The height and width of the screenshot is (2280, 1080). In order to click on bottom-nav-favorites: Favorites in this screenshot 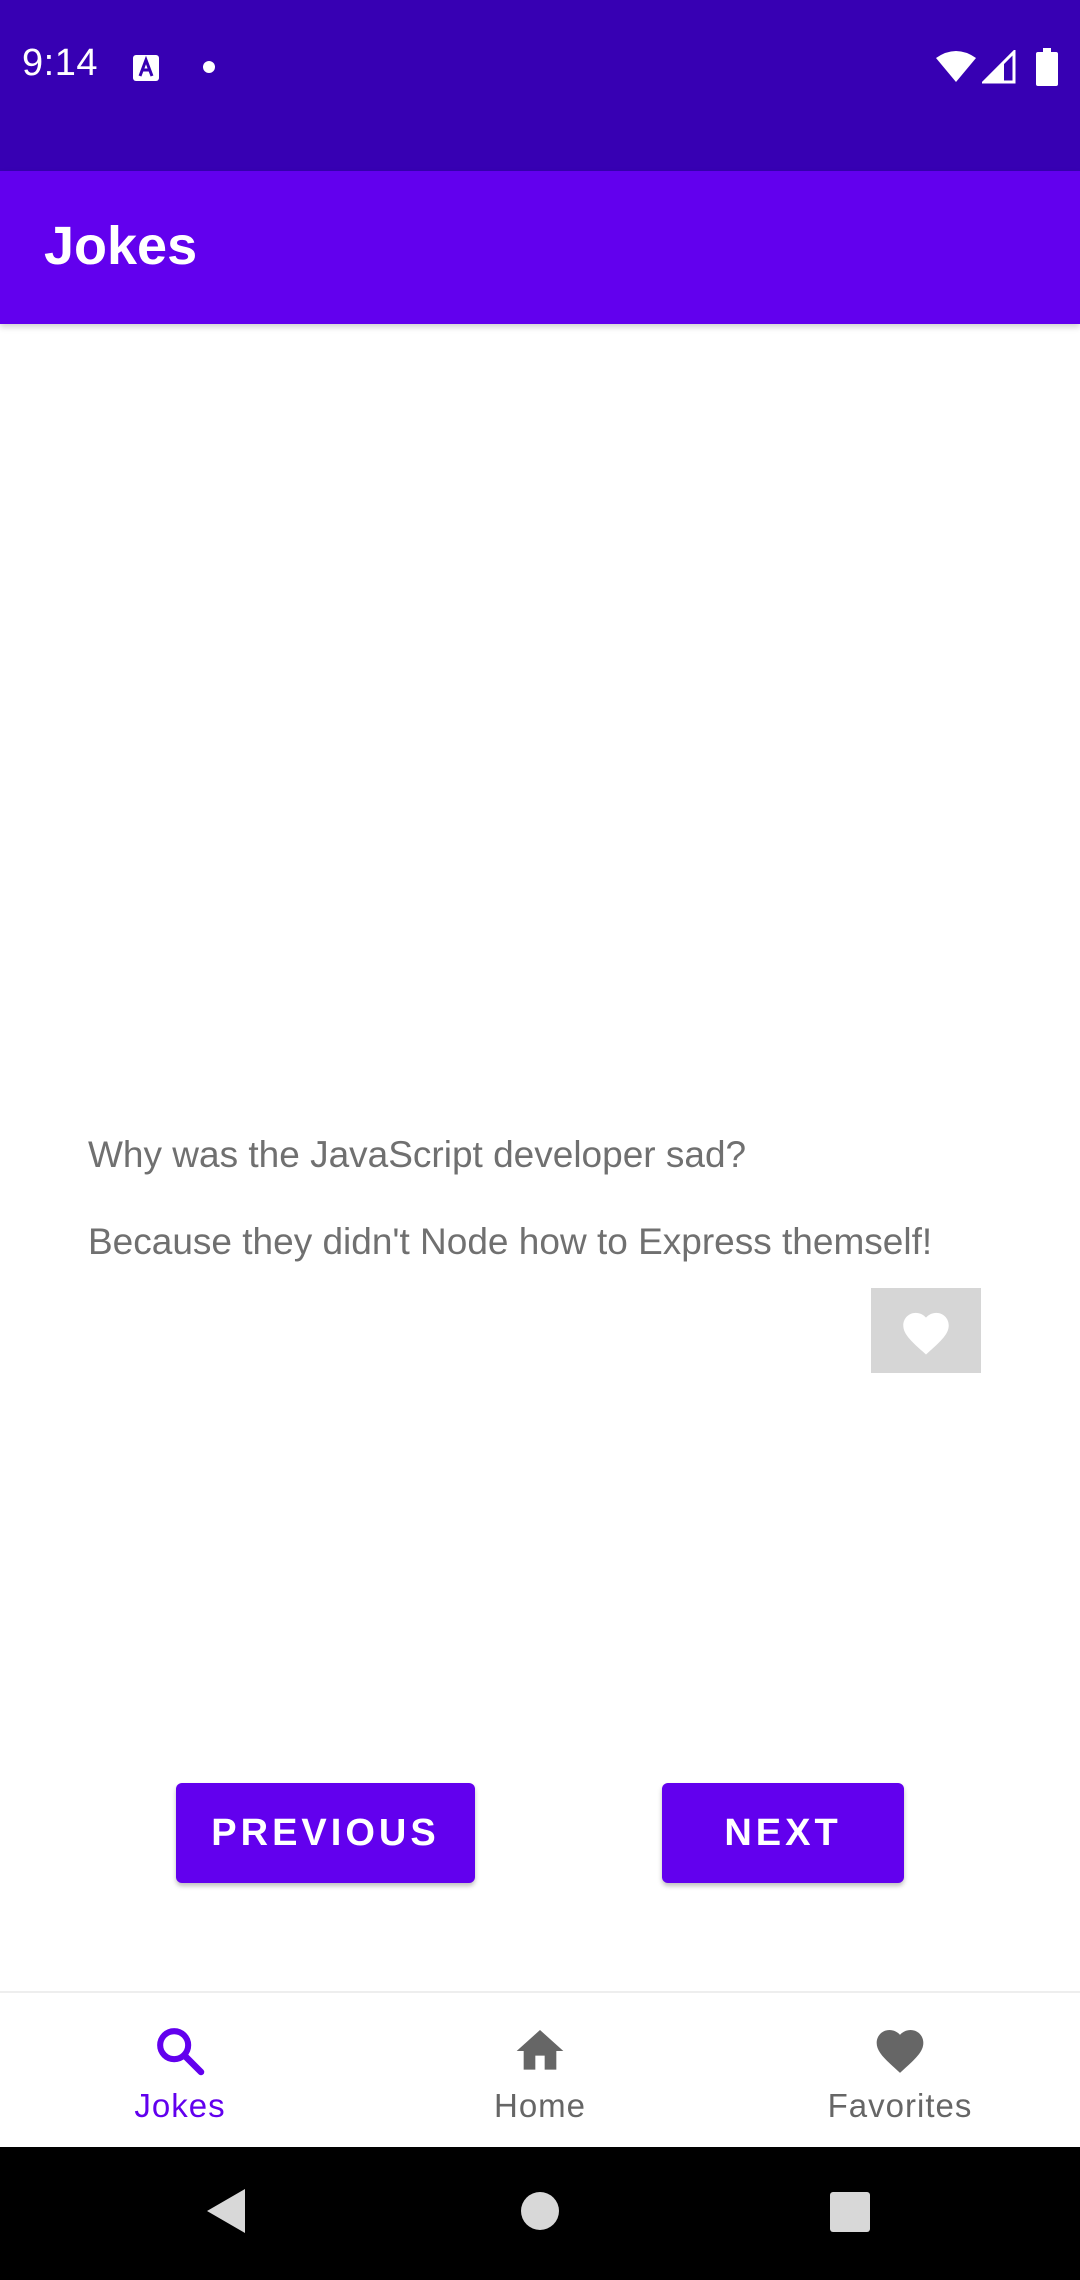, I will do `click(900, 2070)`.